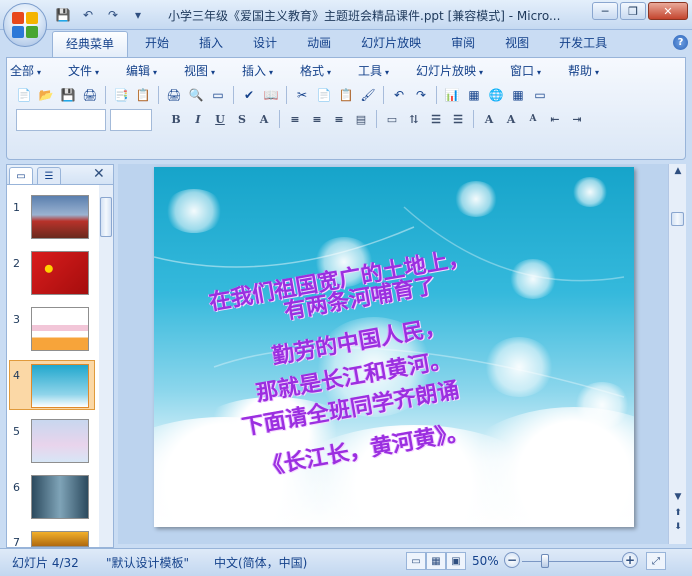 The image size is (692, 576). Describe the element at coordinates (414, 119) in the screenshot. I see `text-direction-button: ⇅` at that location.